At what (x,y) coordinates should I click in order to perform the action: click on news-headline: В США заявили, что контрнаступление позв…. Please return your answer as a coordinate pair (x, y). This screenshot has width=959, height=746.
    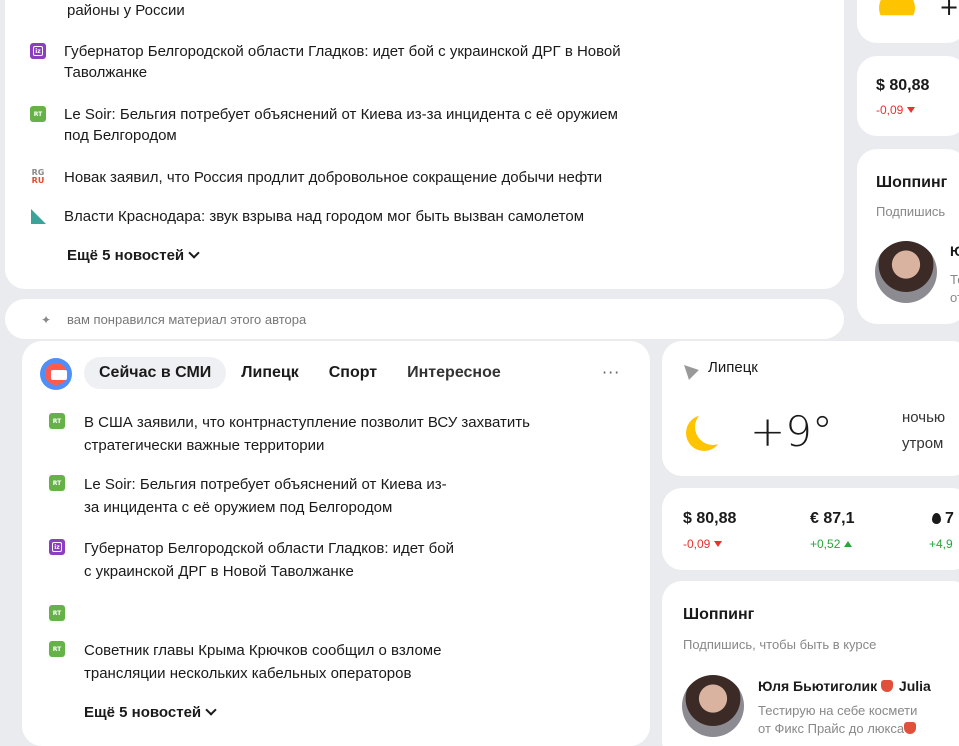
    Looking at the image, I should click on (307, 434).